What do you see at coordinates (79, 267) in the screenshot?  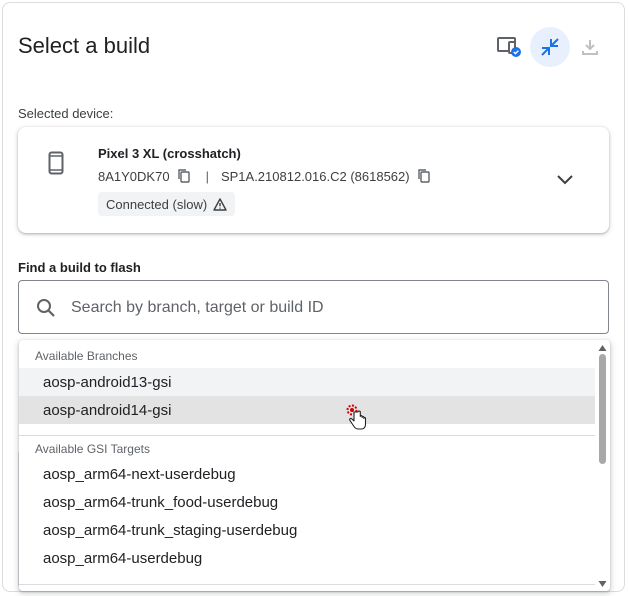 I see `find-build-label: Find a build to flash` at bounding box center [79, 267].